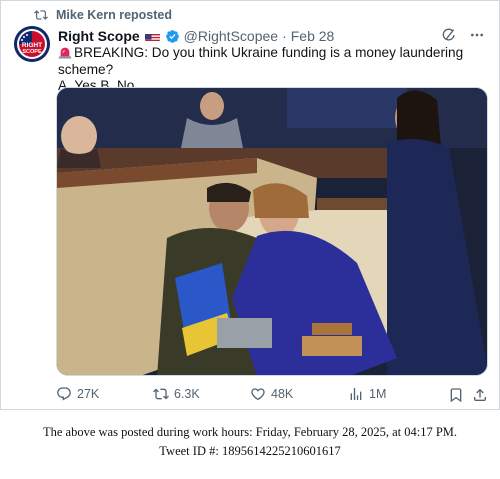 The image size is (500, 479). What do you see at coordinates (456, 395) in the screenshot?
I see `bookmark-icon` at bounding box center [456, 395].